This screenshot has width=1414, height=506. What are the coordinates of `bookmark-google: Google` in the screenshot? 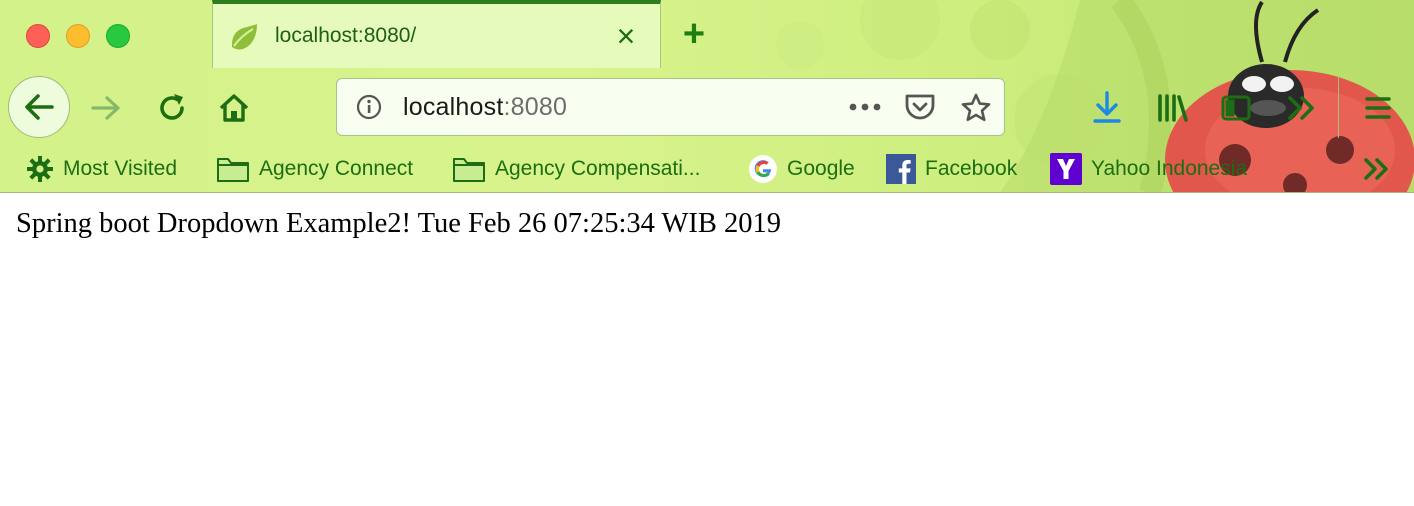 It's located at (801, 169).